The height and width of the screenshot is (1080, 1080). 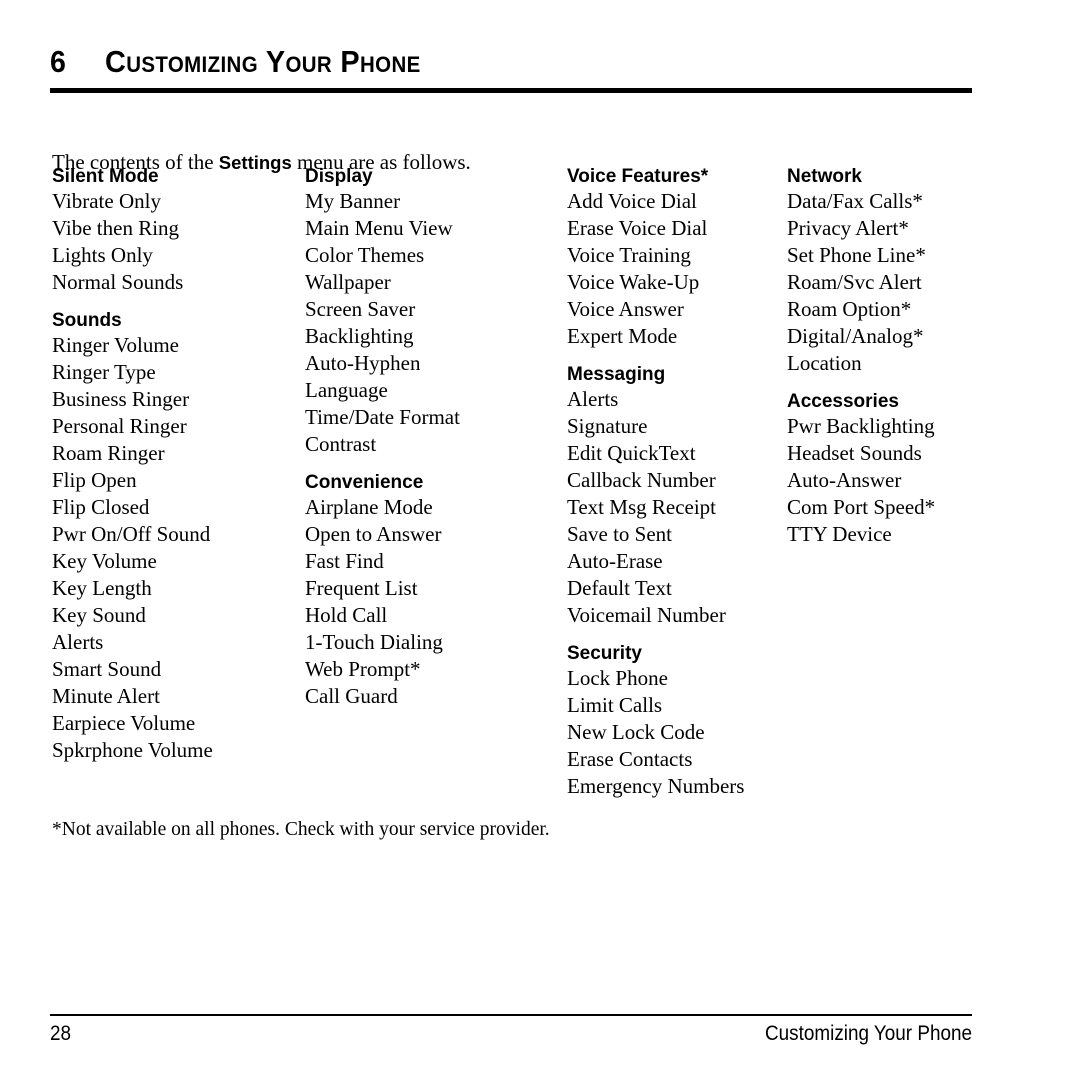 I want to click on list-item: Earpiece Volume, so click(x=124, y=723).